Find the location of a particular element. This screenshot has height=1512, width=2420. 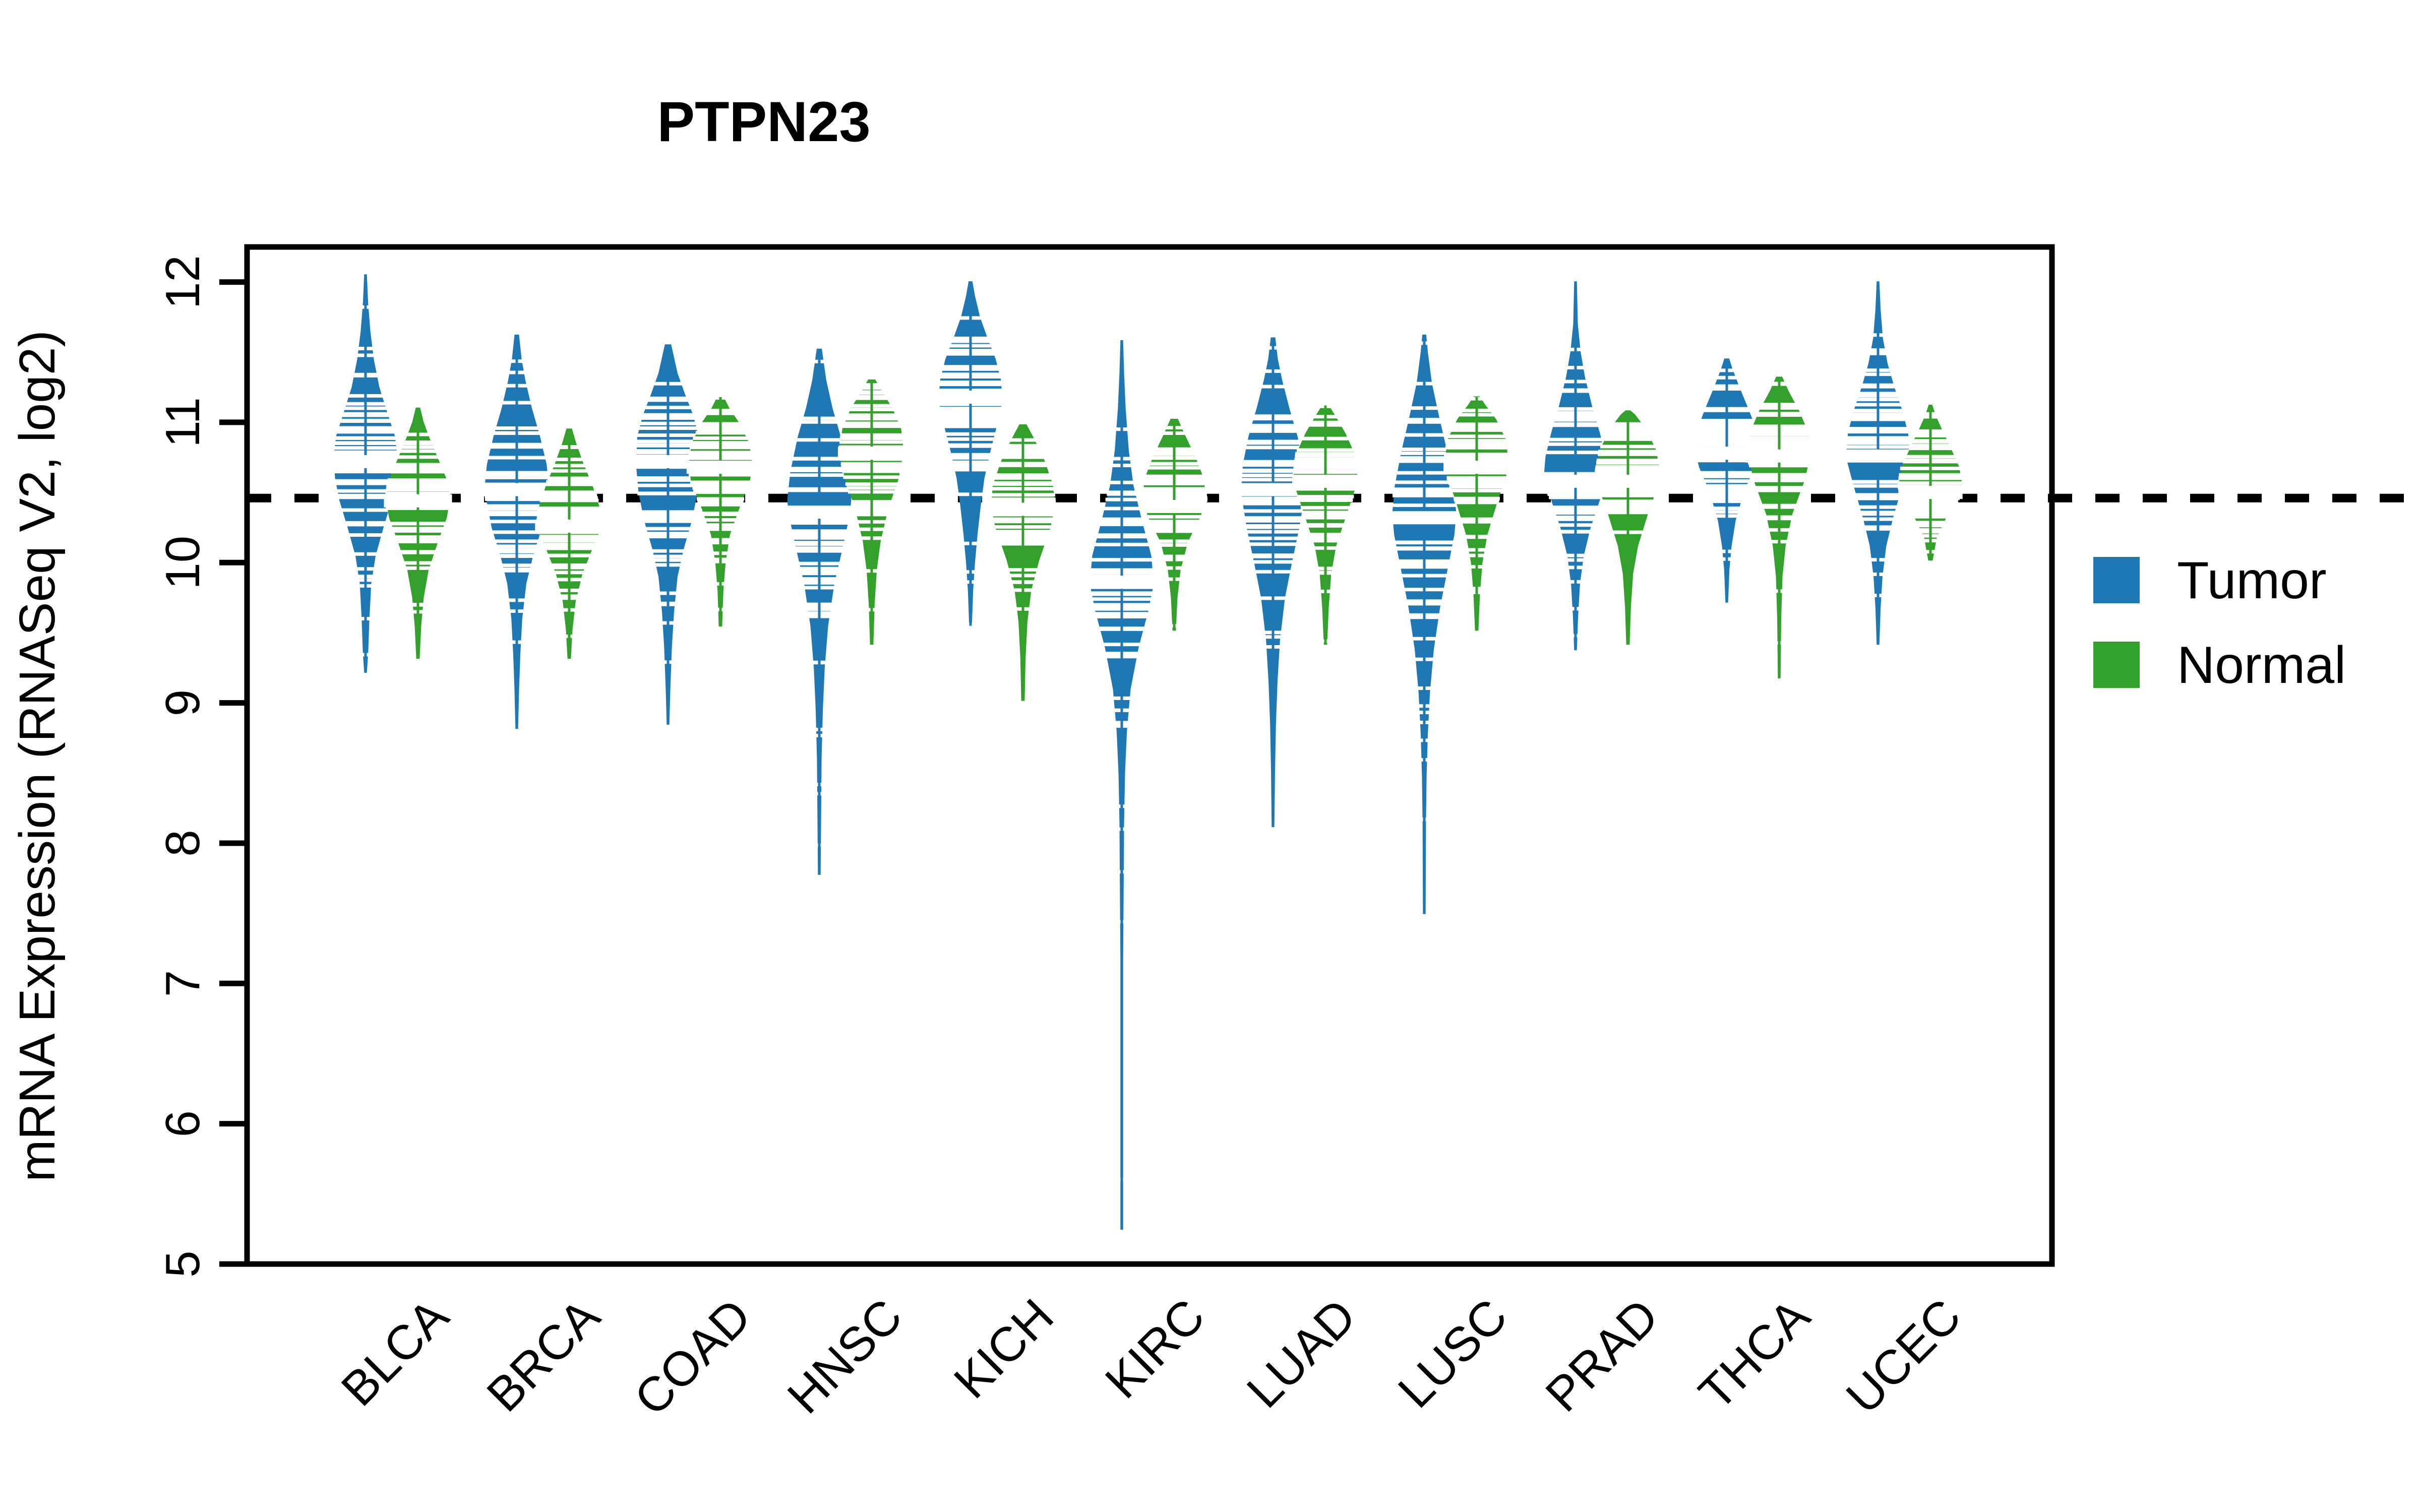

y-tick-label: 11 is located at coordinates (183, 422).